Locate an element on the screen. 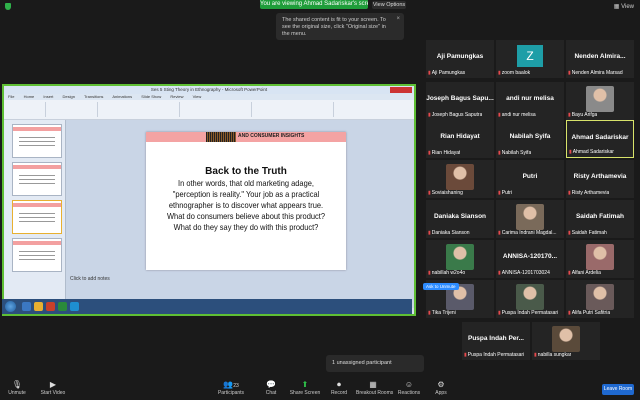  unassigned-participant-notice: 1 unassigned participant is located at coordinates (375, 363).